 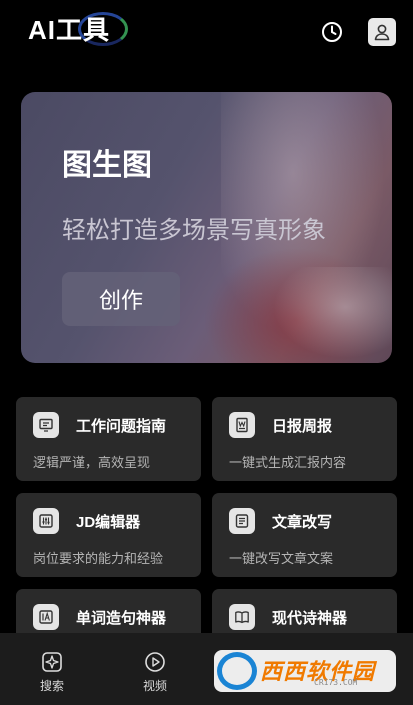 What do you see at coordinates (46, 425) in the screenshot?
I see `monitor-icon` at bounding box center [46, 425].